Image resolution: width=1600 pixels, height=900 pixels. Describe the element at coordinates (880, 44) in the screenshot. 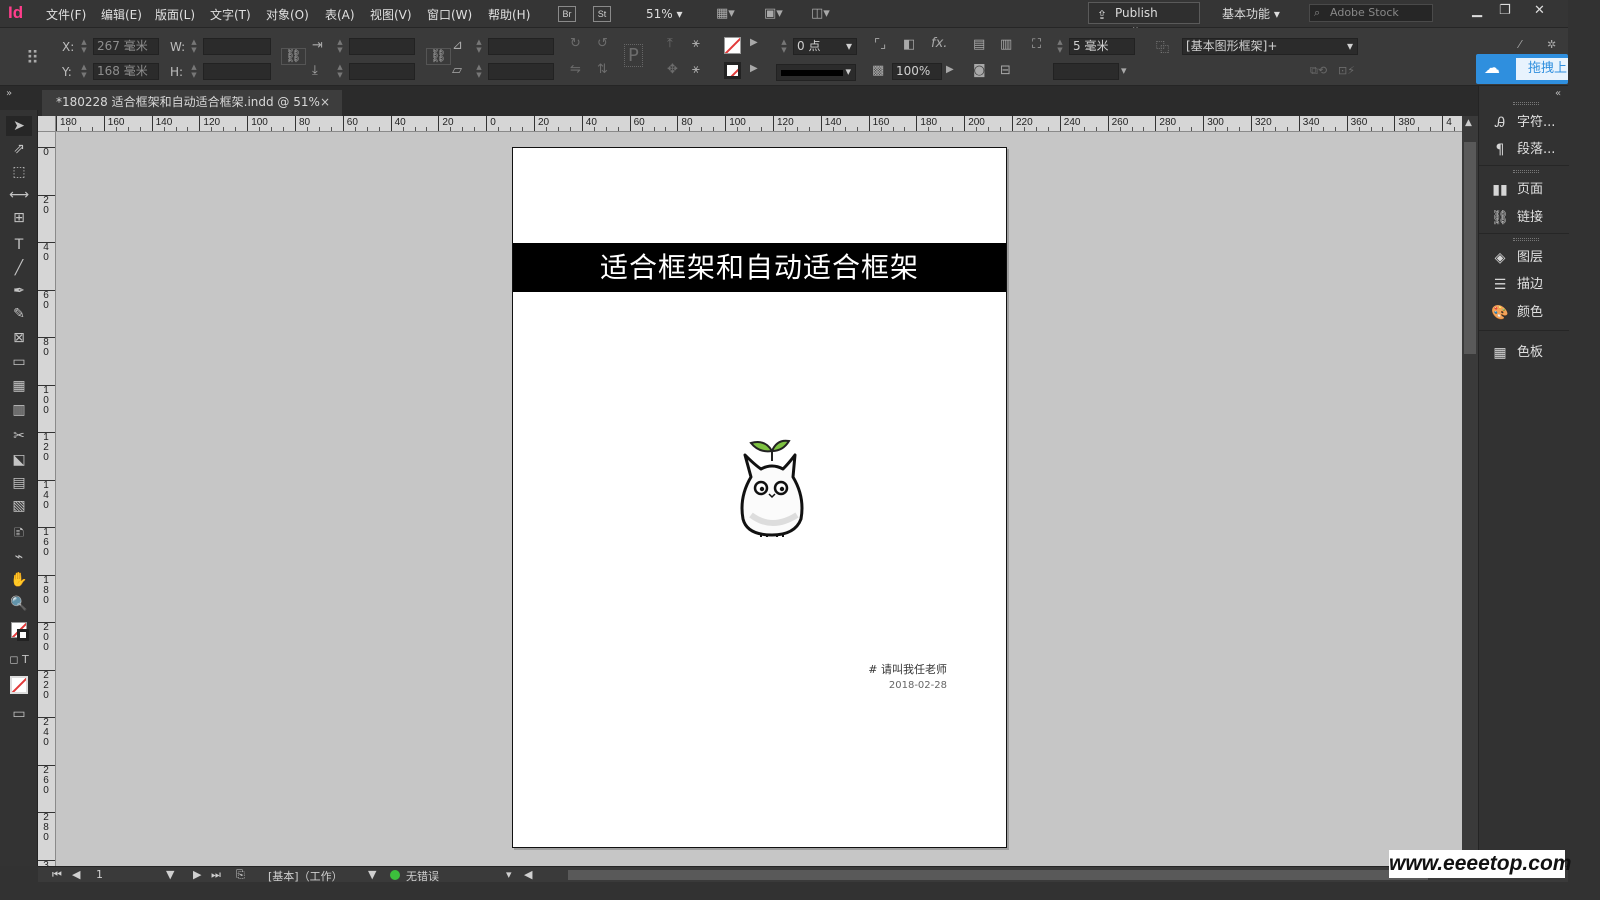

I see `corner-options-icon: ⌜⌟` at that location.